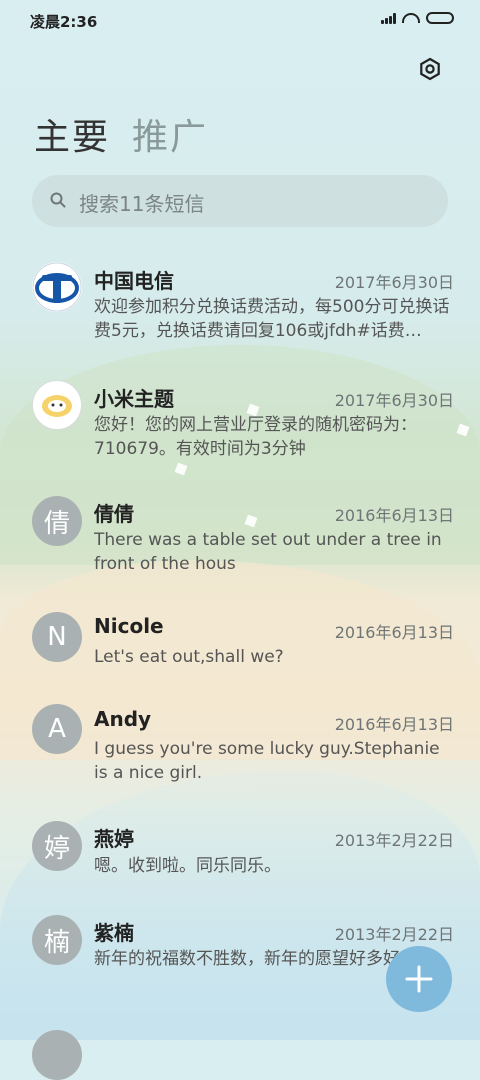 The image size is (480, 1080). What do you see at coordinates (411, 18) in the screenshot?
I see `wifi-icon` at bounding box center [411, 18].